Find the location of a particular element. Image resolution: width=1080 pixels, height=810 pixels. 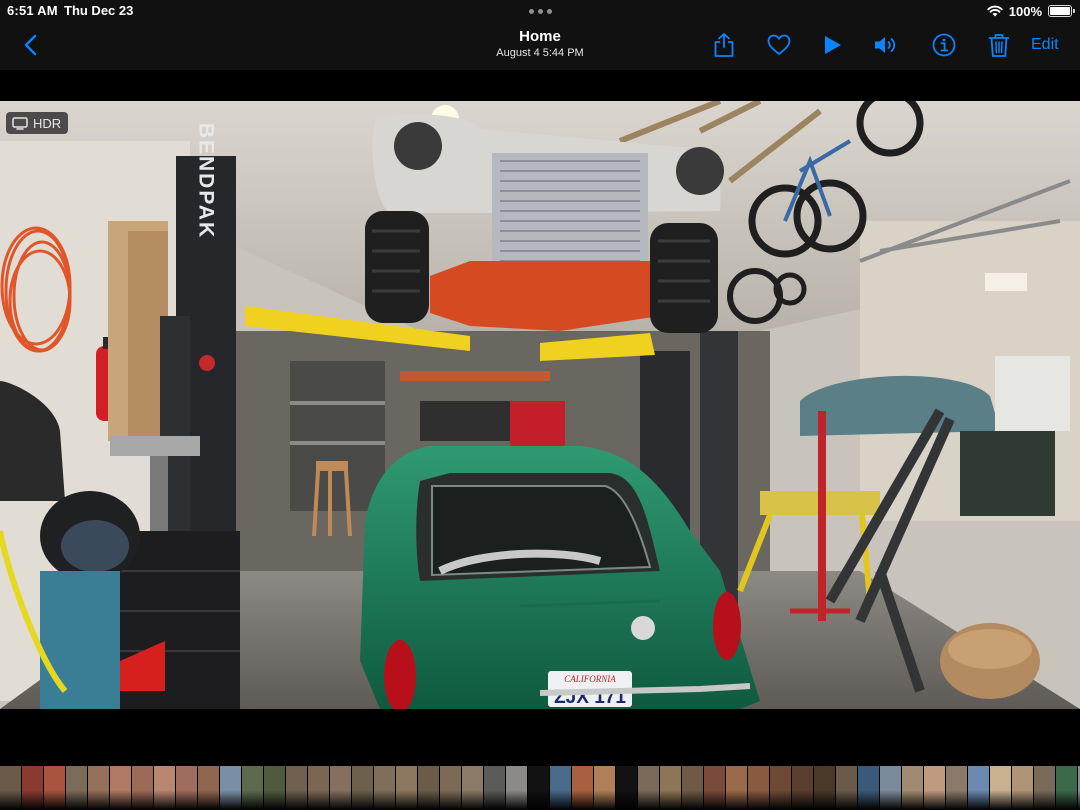

trash-icon is located at coordinates (999, 45).